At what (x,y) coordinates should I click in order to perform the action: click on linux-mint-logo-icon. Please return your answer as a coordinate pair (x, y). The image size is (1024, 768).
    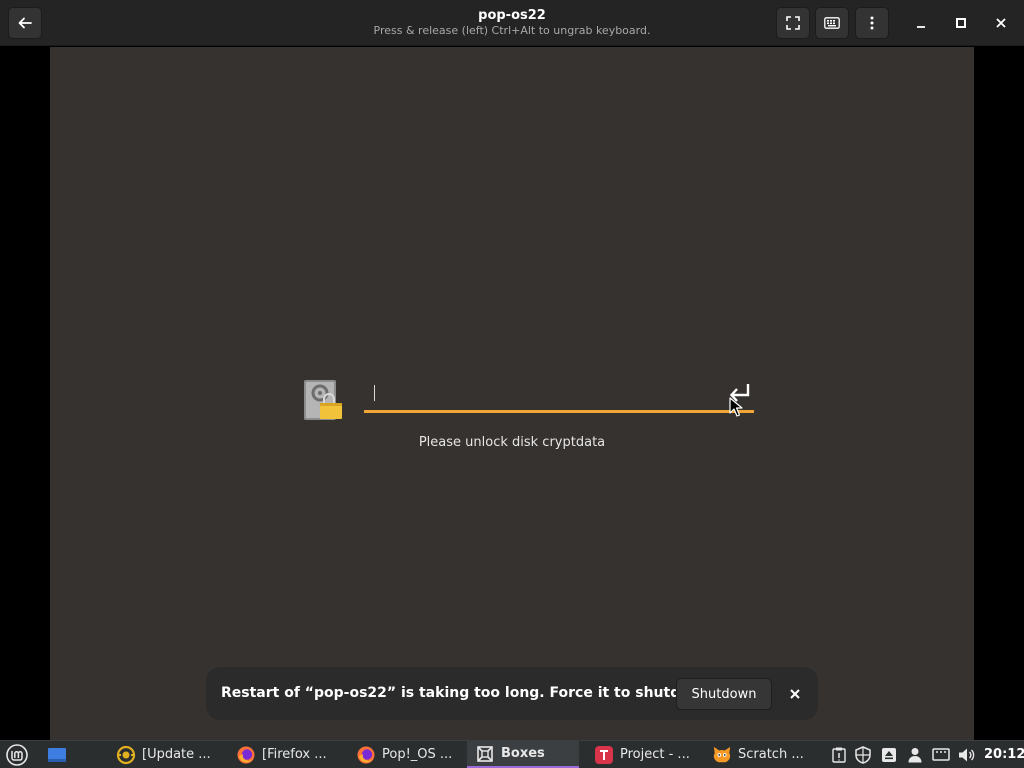
    Looking at the image, I should click on (17, 755).